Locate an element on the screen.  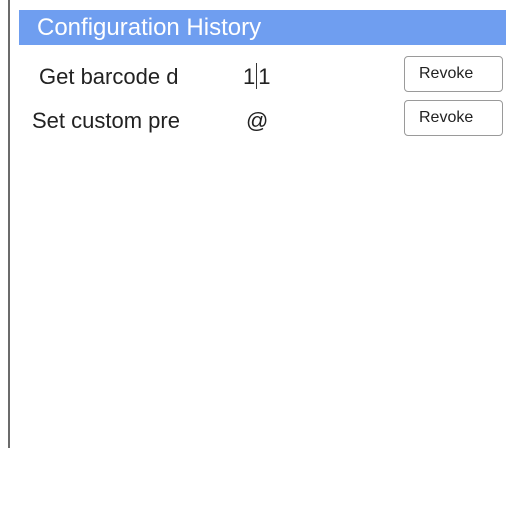
history-item-label: Get barcode d is located at coordinates (109, 76).